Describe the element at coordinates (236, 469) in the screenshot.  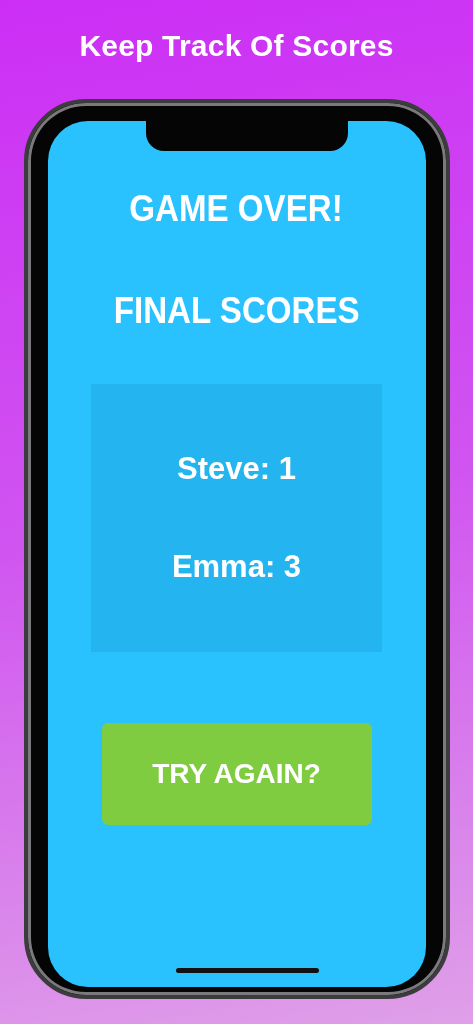
I see `player-score: Steve: 1` at that location.